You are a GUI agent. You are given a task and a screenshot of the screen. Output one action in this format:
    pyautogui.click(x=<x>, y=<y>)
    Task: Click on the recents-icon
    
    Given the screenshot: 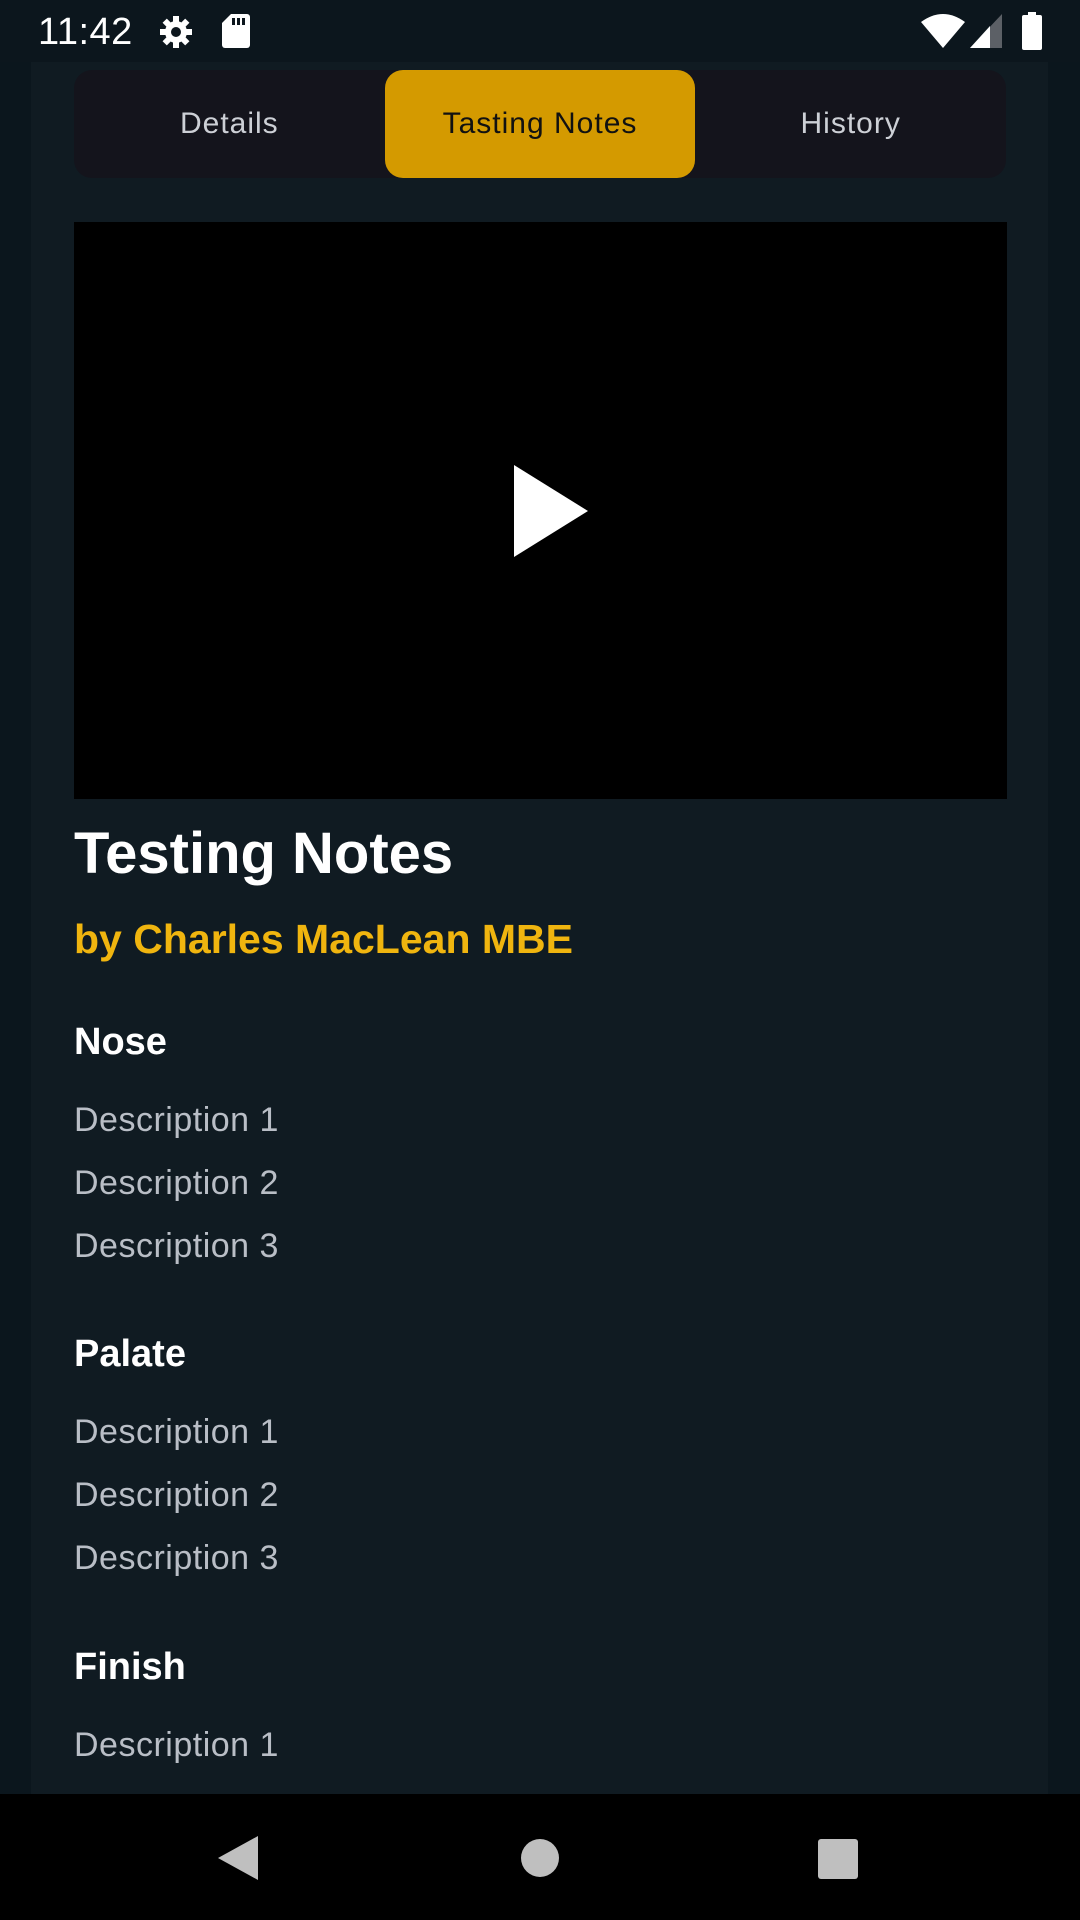 What is the action you would take?
    pyautogui.click(x=838, y=1859)
    